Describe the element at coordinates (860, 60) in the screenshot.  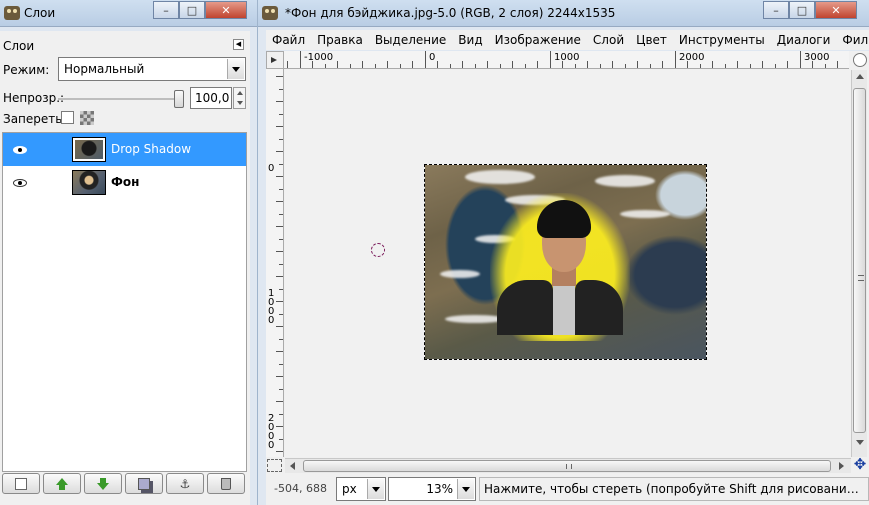
I see `zoom-lock-icon` at that location.